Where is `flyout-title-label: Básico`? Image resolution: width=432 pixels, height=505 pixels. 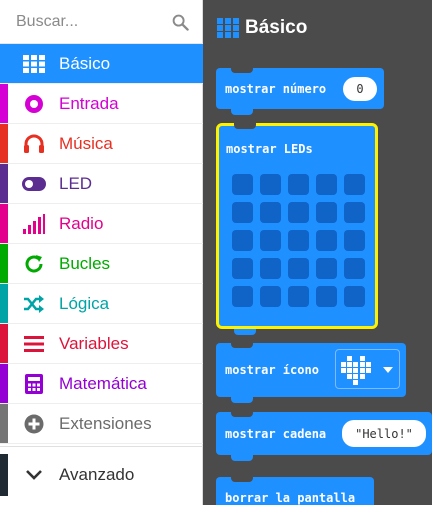 flyout-title-label: Básico is located at coordinates (276, 27).